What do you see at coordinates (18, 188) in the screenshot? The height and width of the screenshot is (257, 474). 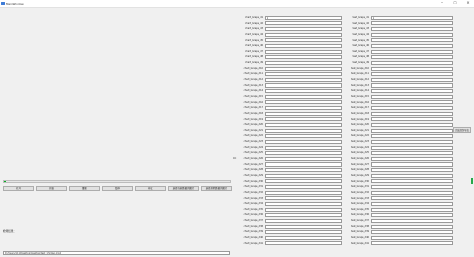 I see `open-button: 打开` at bounding box center [18, 188].